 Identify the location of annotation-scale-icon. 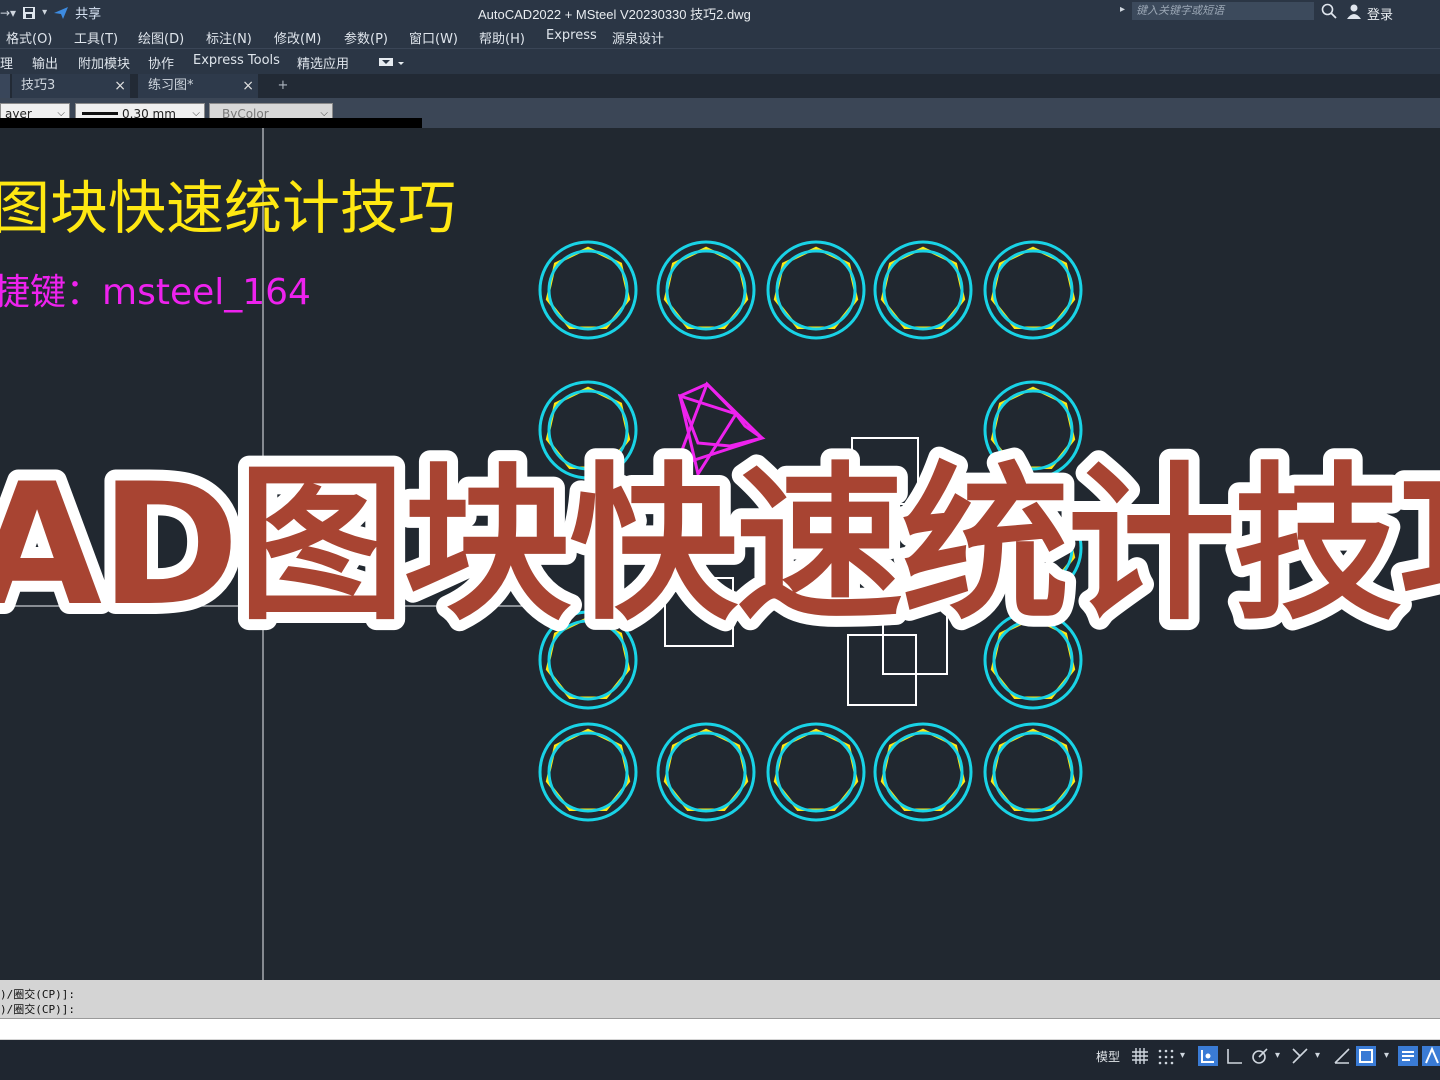
(1431, 1056).